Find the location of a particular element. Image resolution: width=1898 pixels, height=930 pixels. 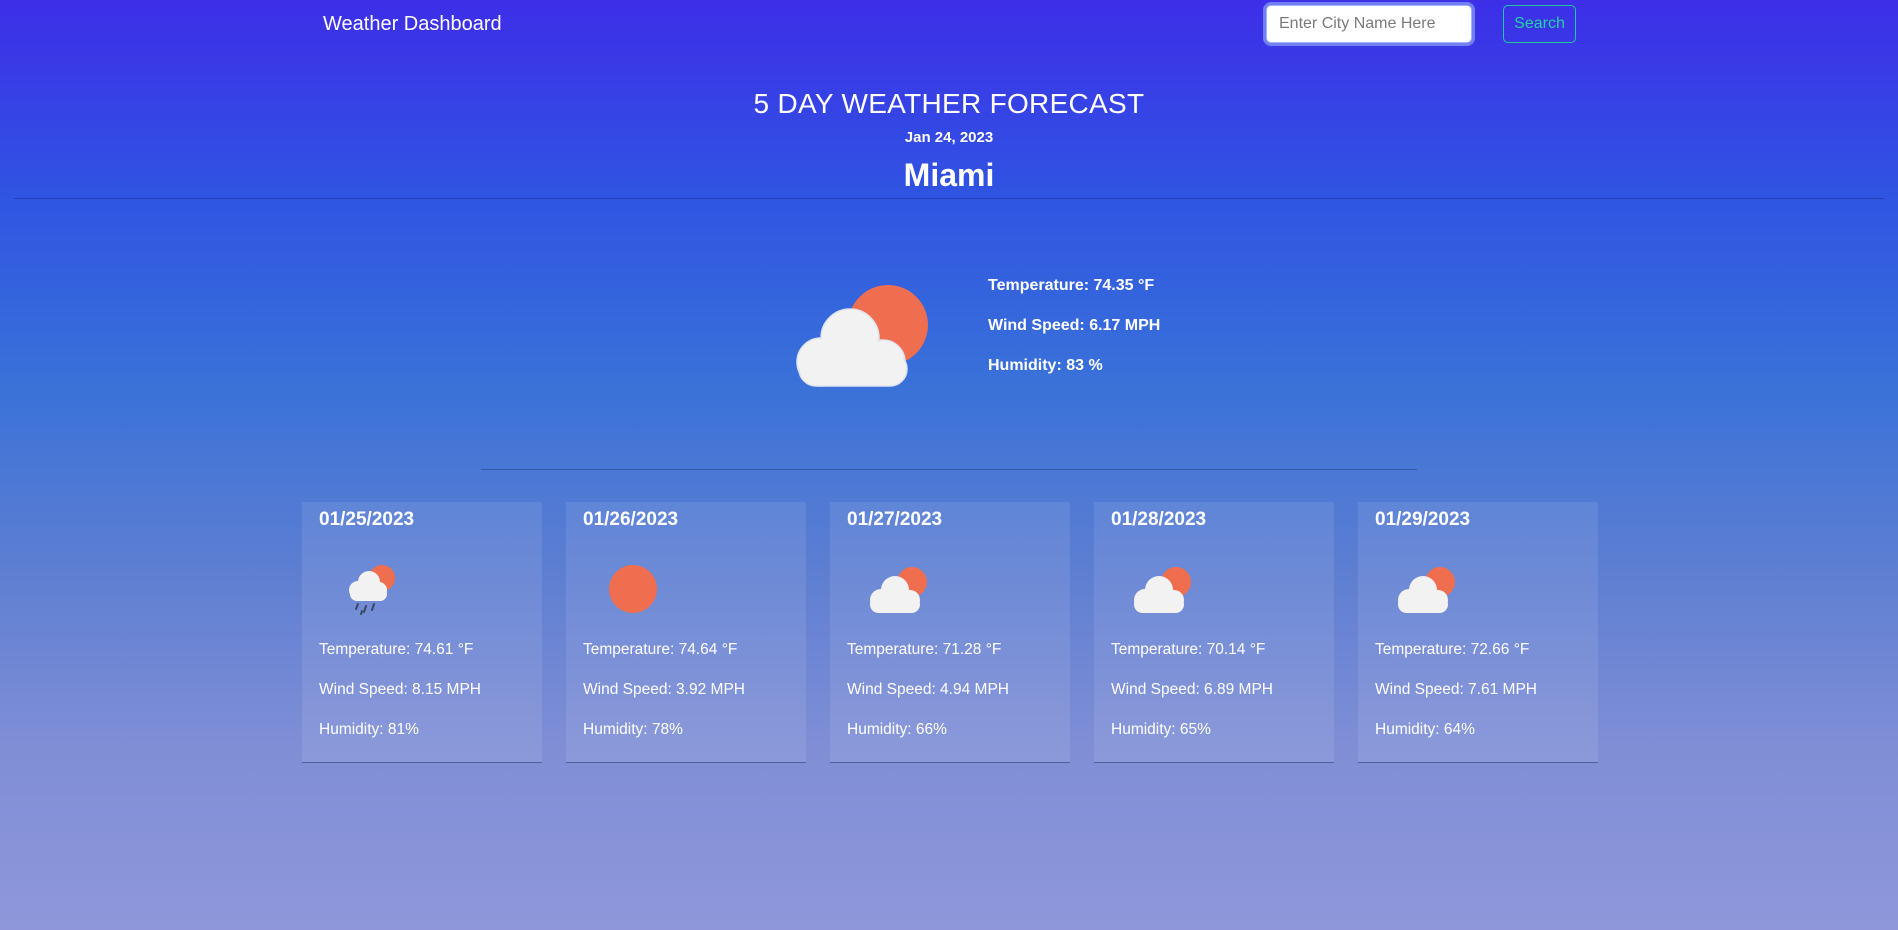

city-search-input is located at coordinates (1369, 24).